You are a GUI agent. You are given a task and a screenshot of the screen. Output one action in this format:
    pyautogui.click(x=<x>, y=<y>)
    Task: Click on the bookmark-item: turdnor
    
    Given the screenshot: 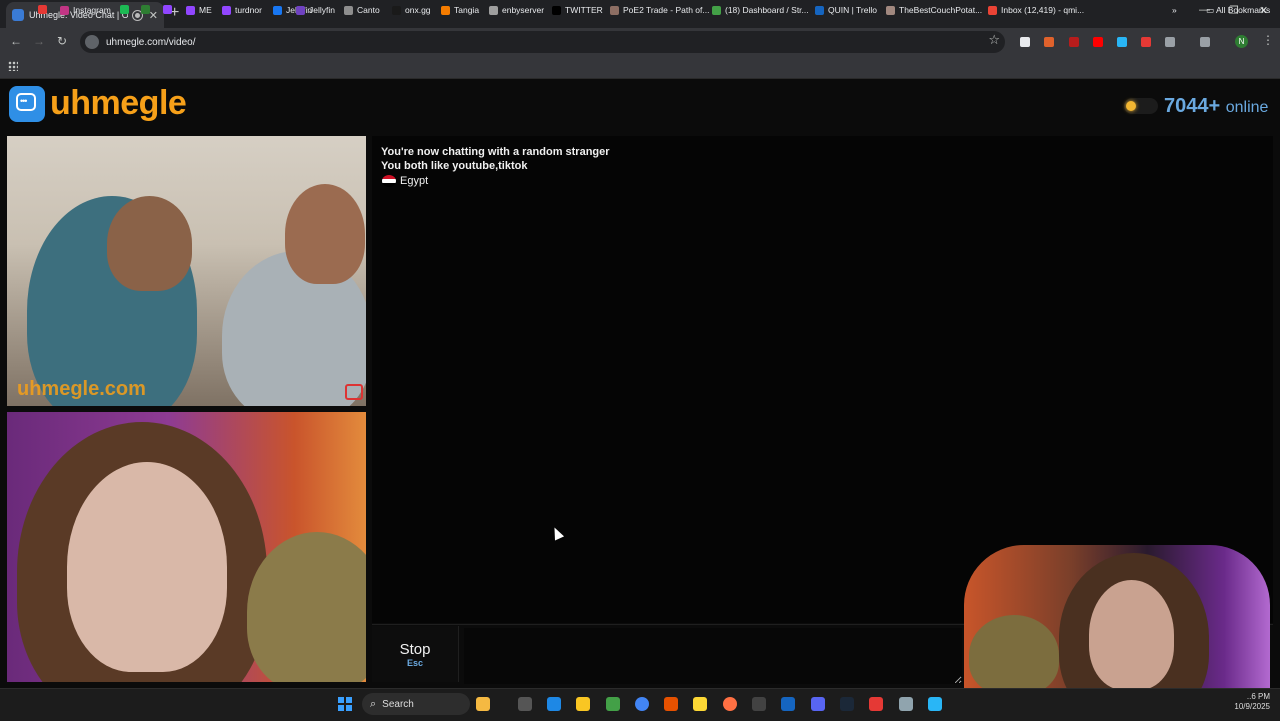 What is the action you would take?
    pyautogui.click(x=242, y=10)
    